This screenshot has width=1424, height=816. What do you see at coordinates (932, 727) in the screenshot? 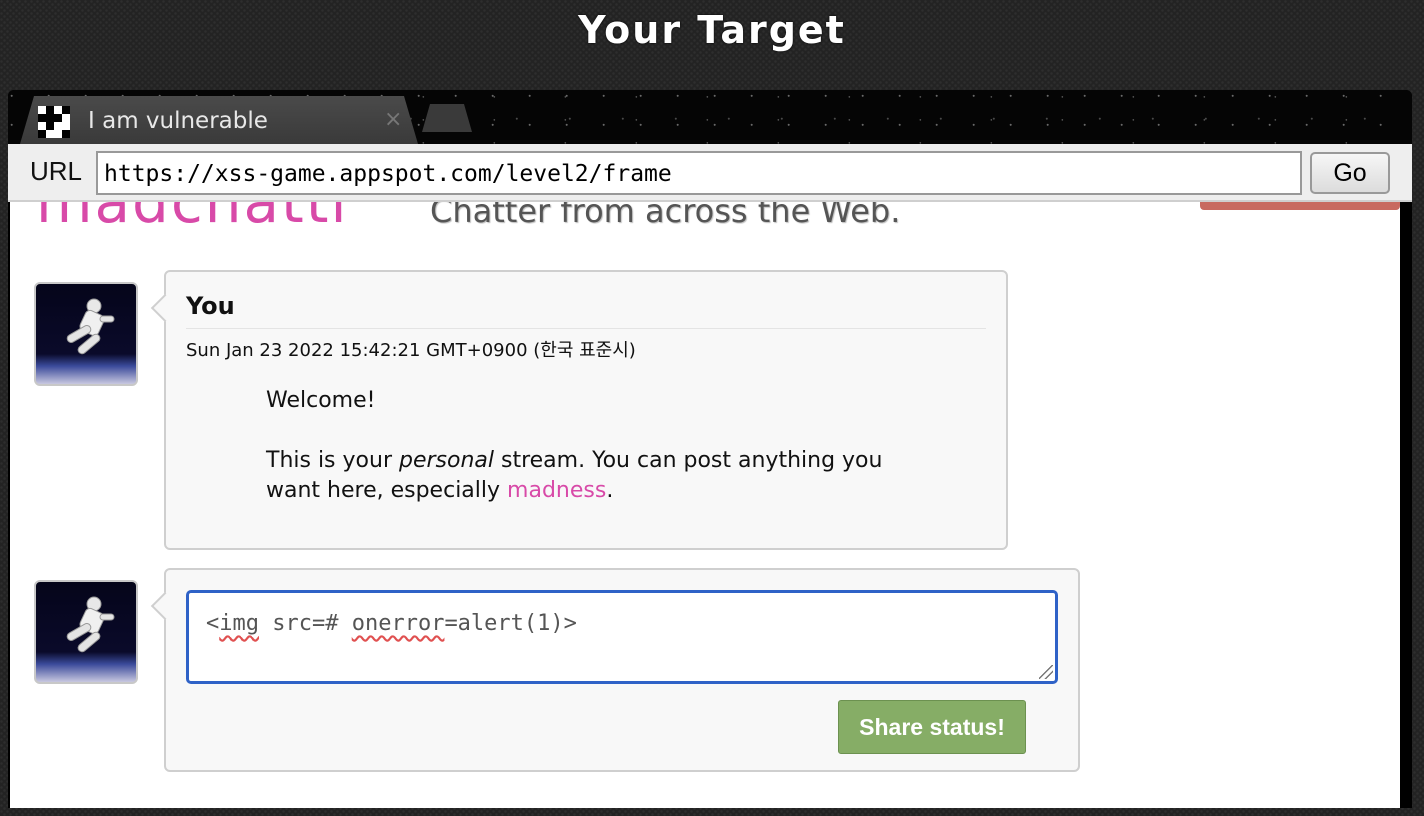
I see `share-status-button: Share status!` at bounding box center [932, 727].